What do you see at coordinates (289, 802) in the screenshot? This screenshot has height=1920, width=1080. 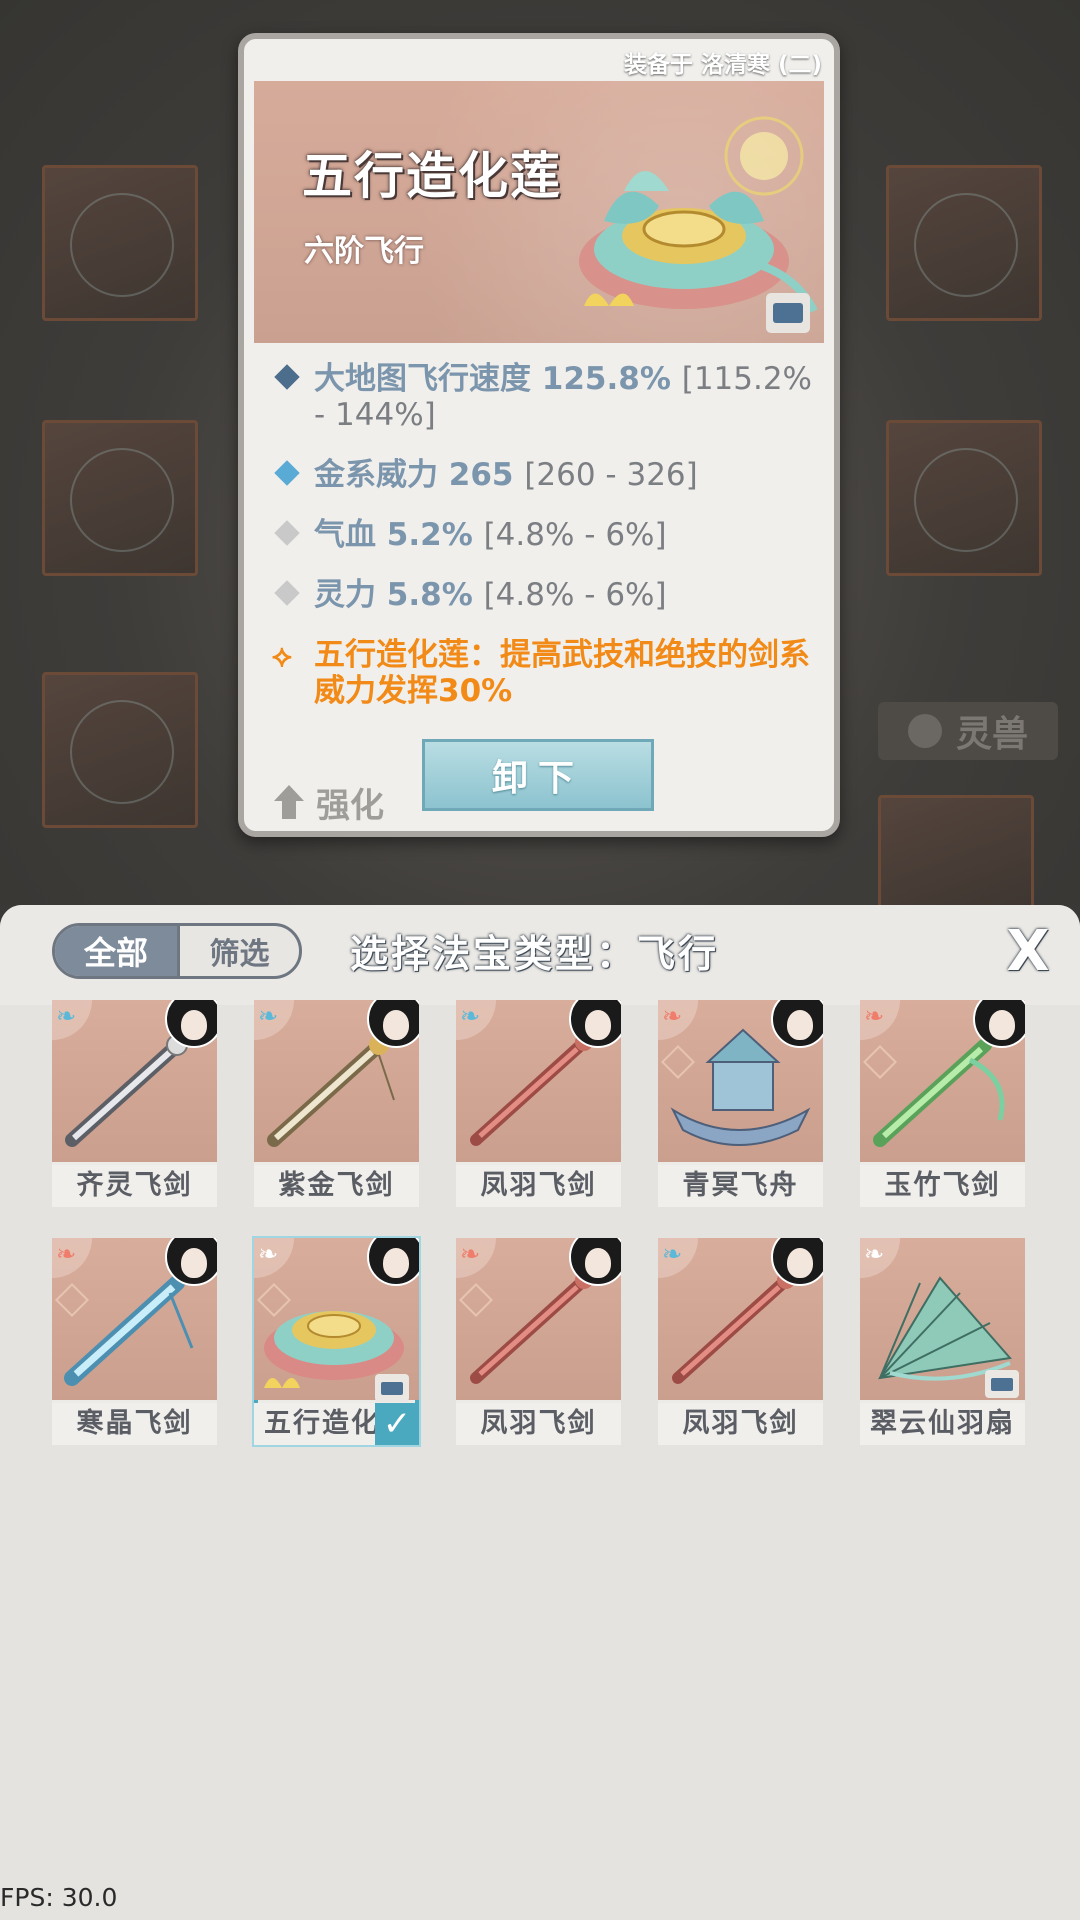 I see `up-arrow-icon` at bounding box center [289, 802].